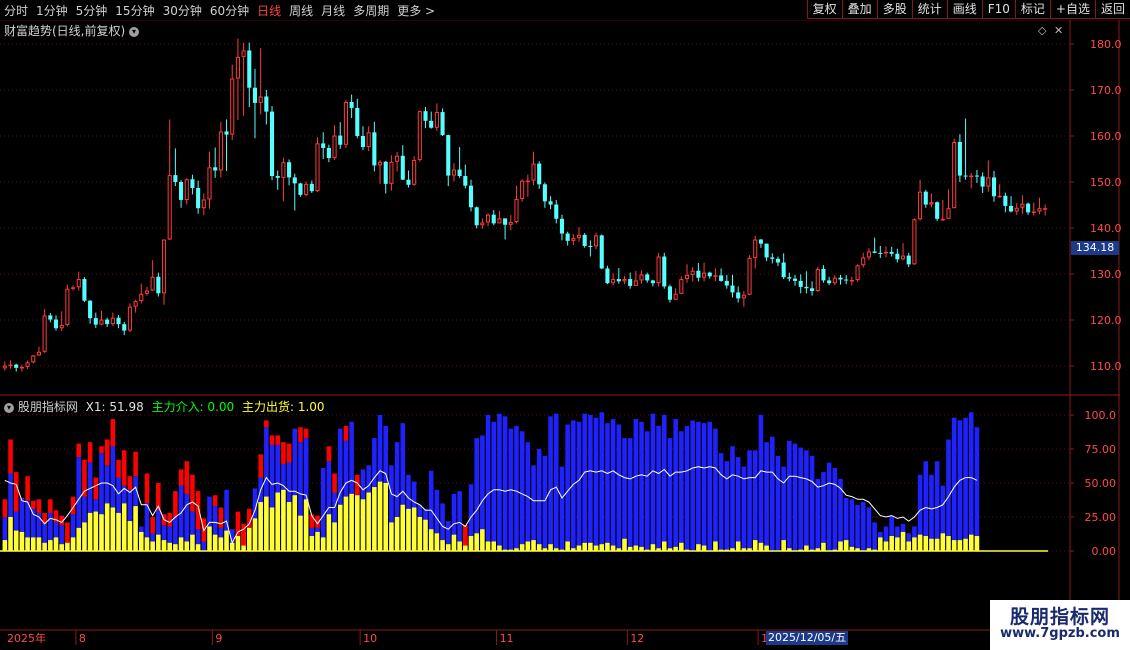 Image resolution: width=1130 pixels, height=650 pixels. What do you see at coordinates (283, 407) in the screenshot?
I see `main-out-value: 主力出货: 1.00` at bounding box center [283, 407].